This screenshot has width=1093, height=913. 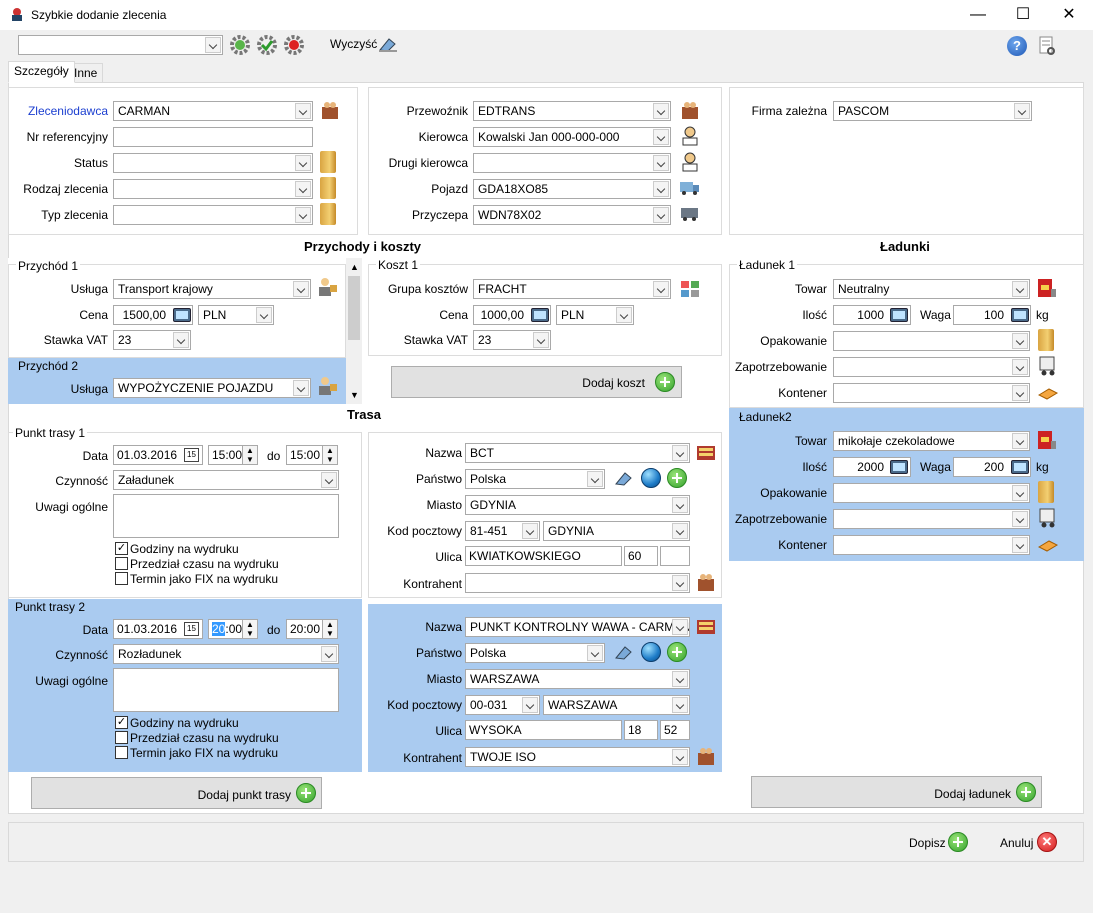 What do you see at coordinates (1069, 15) in the screenshot?
I see `close-button: ✕` at bounding box center [1069, 15].